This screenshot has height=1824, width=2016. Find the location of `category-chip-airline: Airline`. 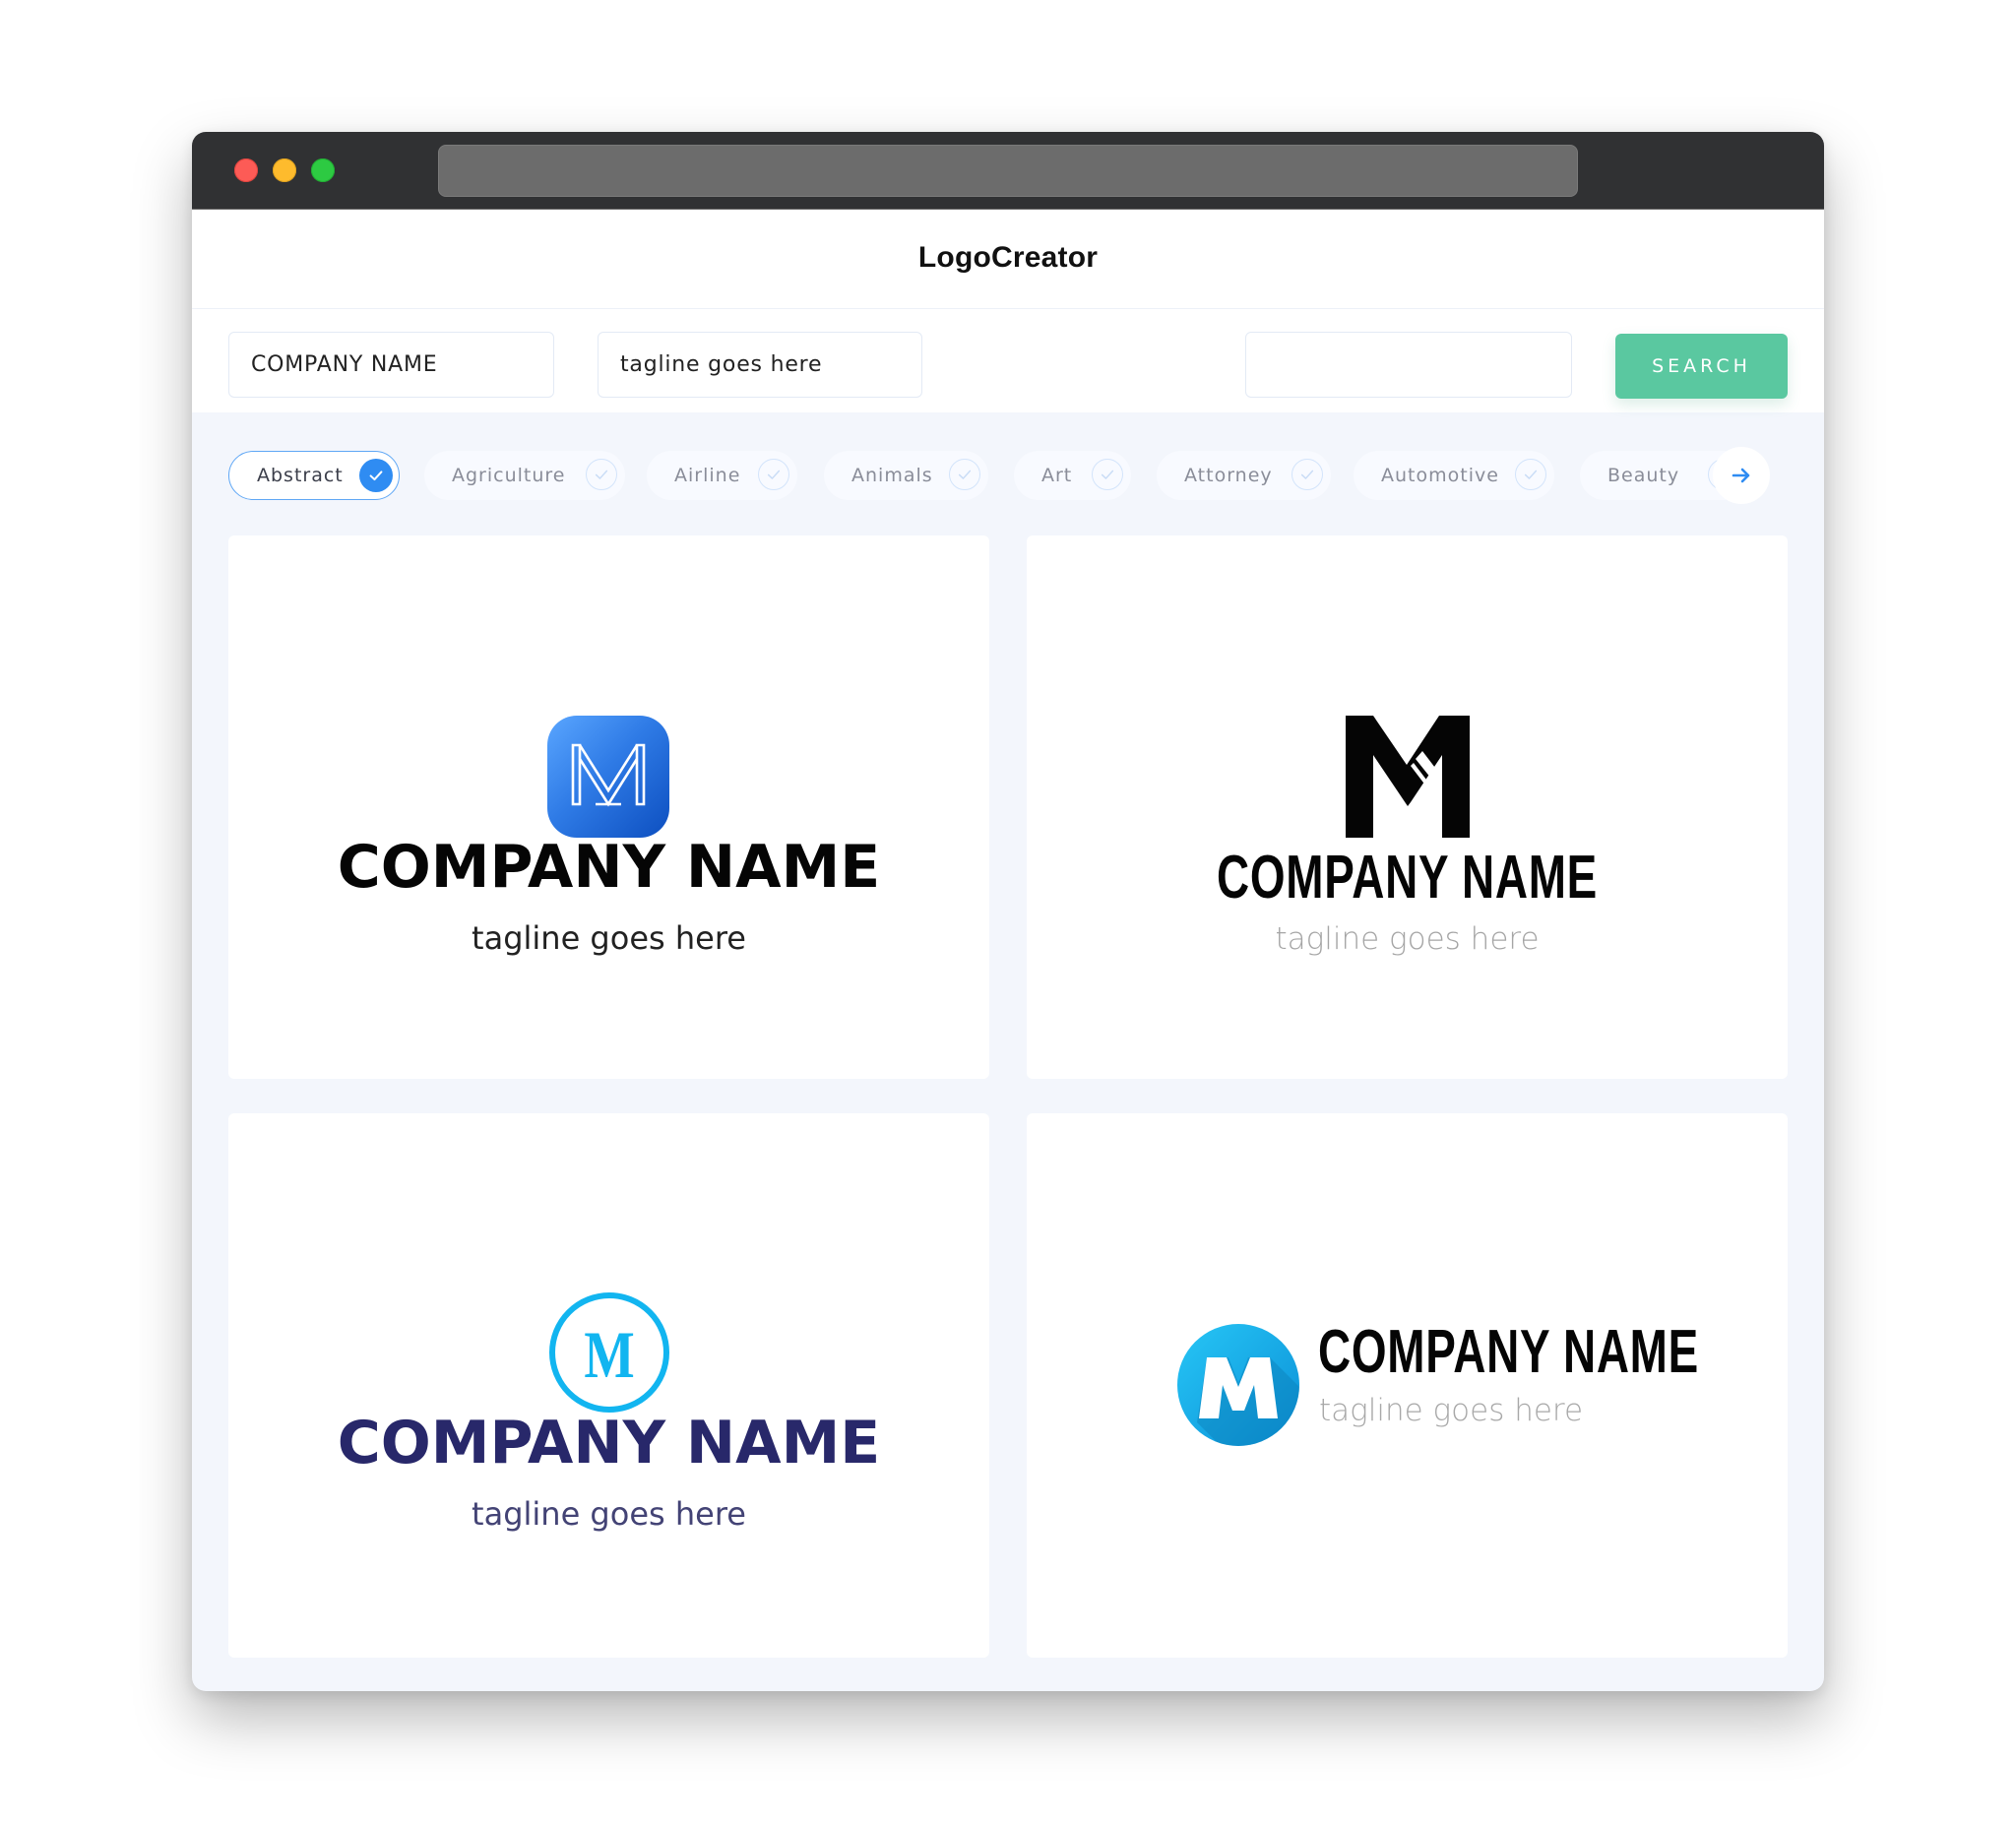

category-chip-airline: Airline is located at coordinates (722, 475).